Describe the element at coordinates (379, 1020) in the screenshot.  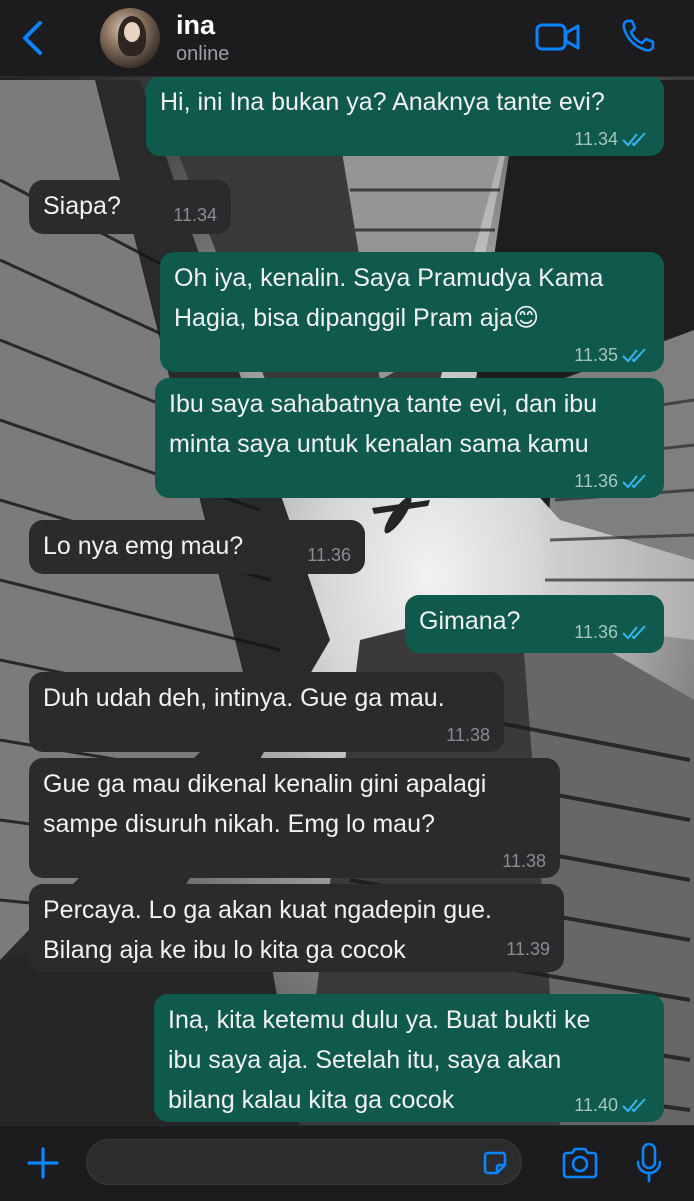
I see `message-text: Ina, kita ketemu dulu ya. Buat bukti ke` at that location.